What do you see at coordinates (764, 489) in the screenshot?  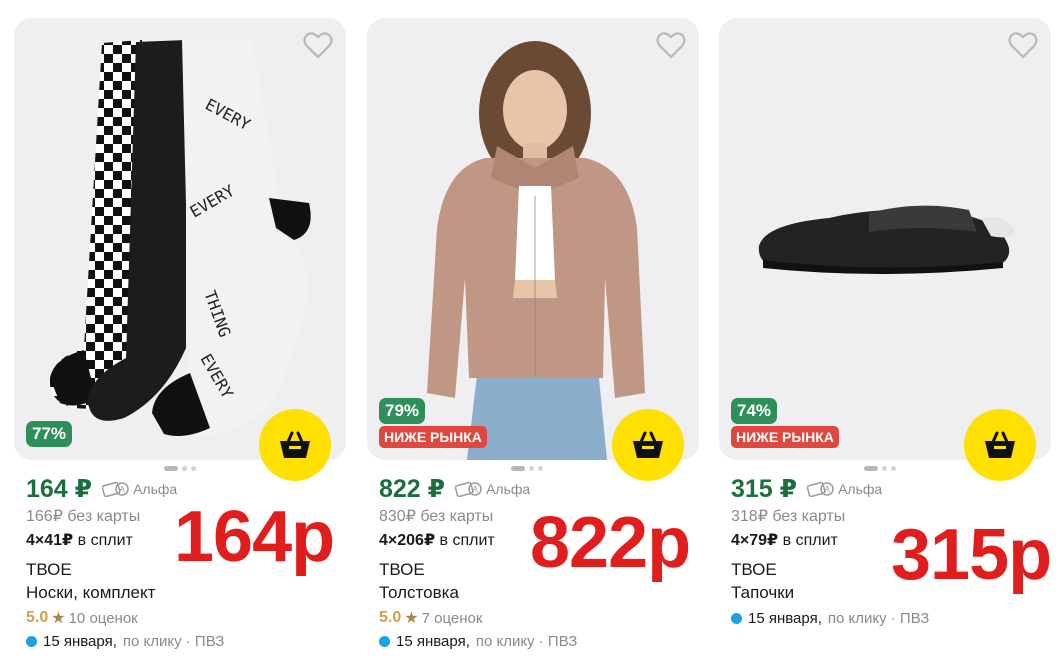 I see `price: 315 ₽` at bounding box center [764, 489].